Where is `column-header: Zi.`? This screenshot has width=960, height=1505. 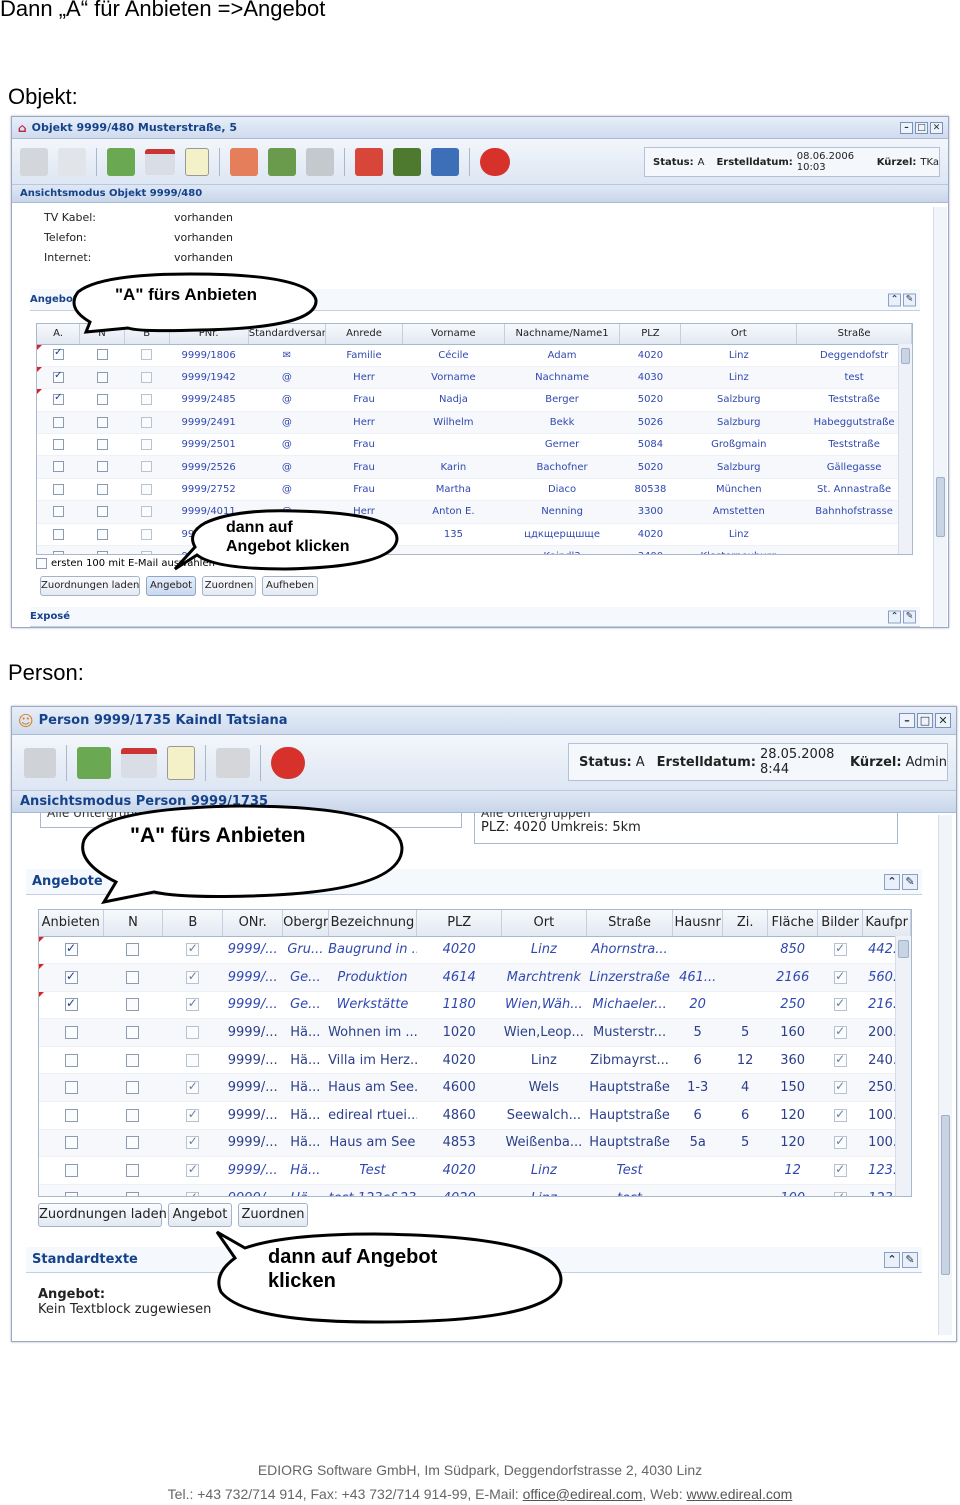 column-header: Zi. is located at coordinates (745, 923).